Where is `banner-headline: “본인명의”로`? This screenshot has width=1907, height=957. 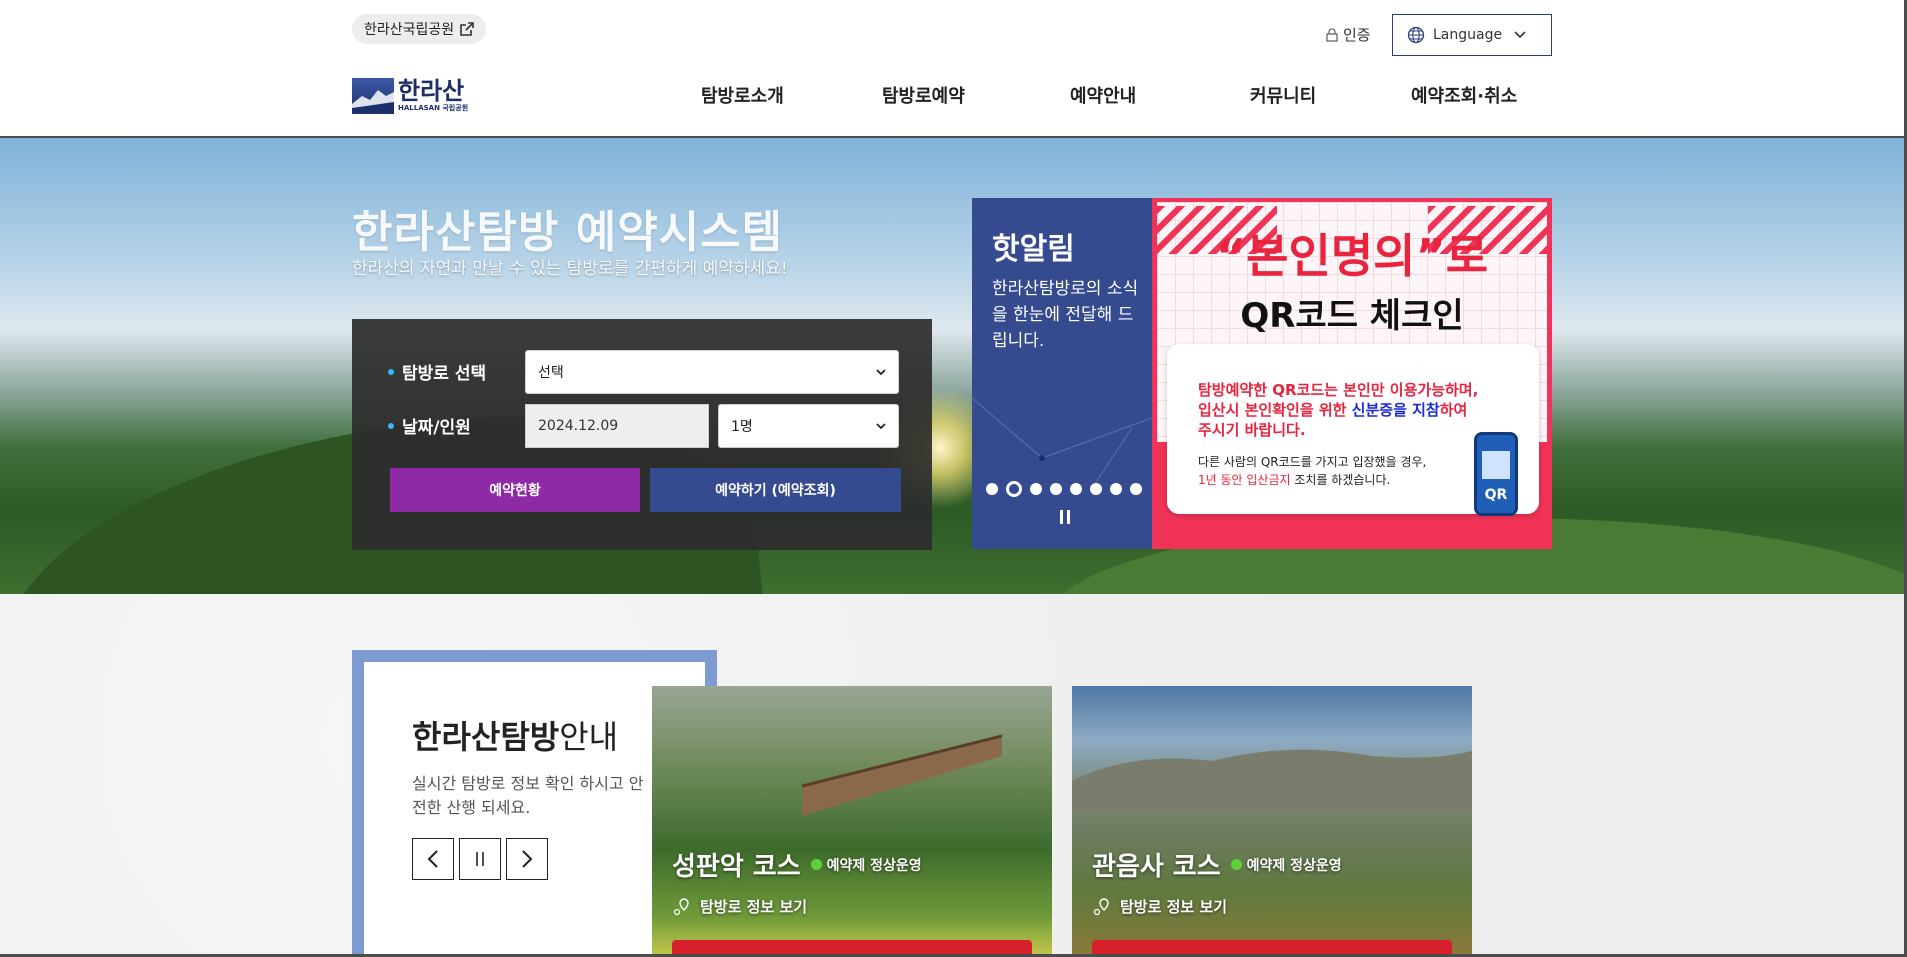 banner-headline: “본인명의”로 is located at coordinates (1352, 256).